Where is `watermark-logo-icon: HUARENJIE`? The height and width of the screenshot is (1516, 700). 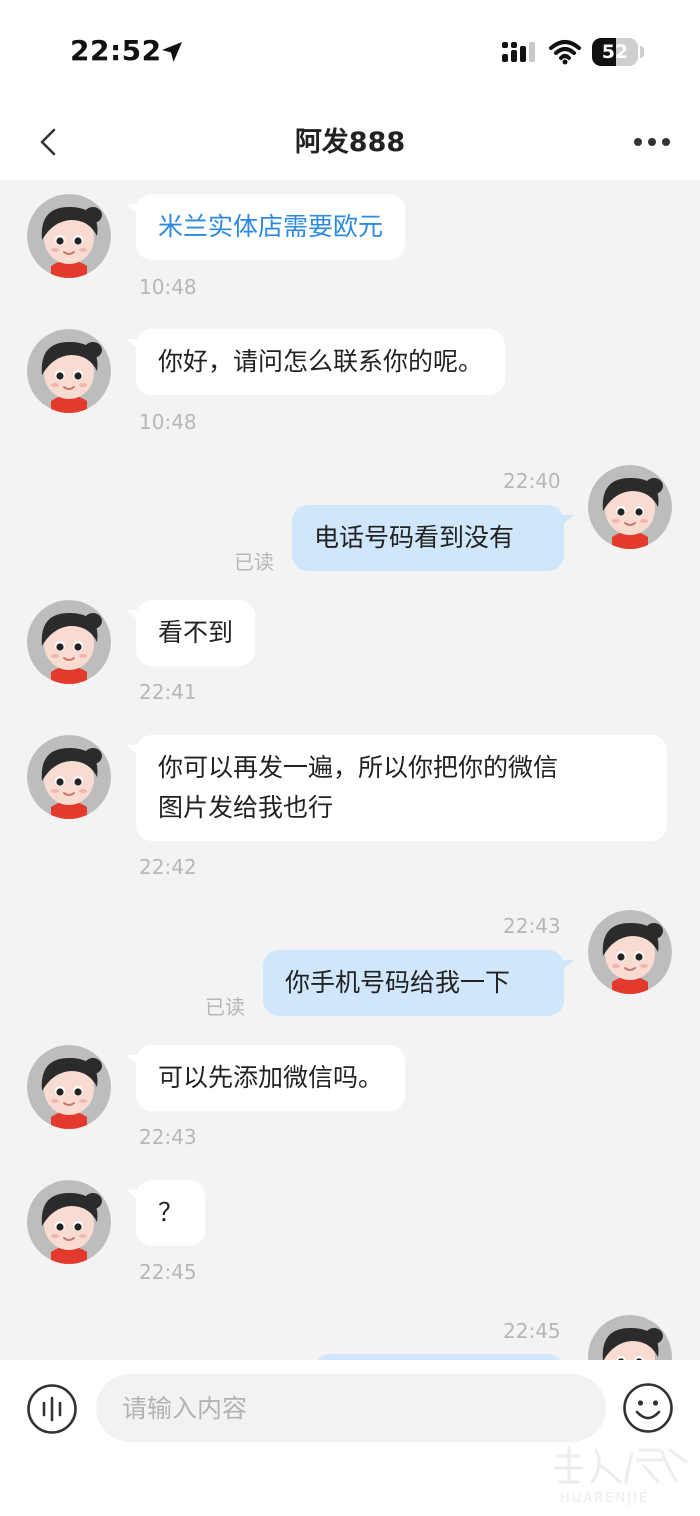 watermark-logo-icon: HUARENJIE is located at coordinates (621, 1476).